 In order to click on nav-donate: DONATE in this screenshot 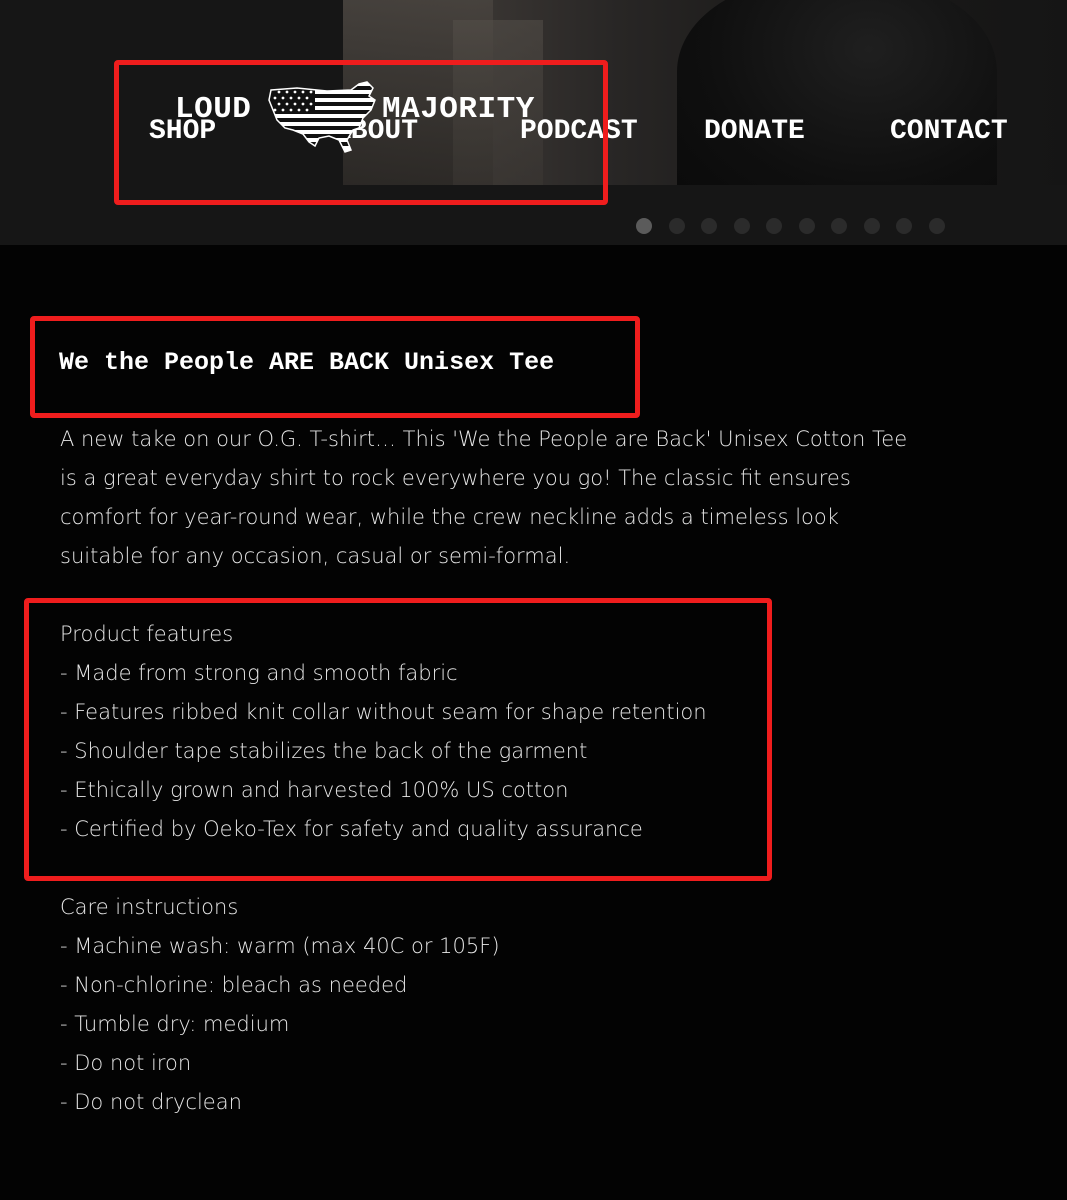, I will do `click(754, 131)`.